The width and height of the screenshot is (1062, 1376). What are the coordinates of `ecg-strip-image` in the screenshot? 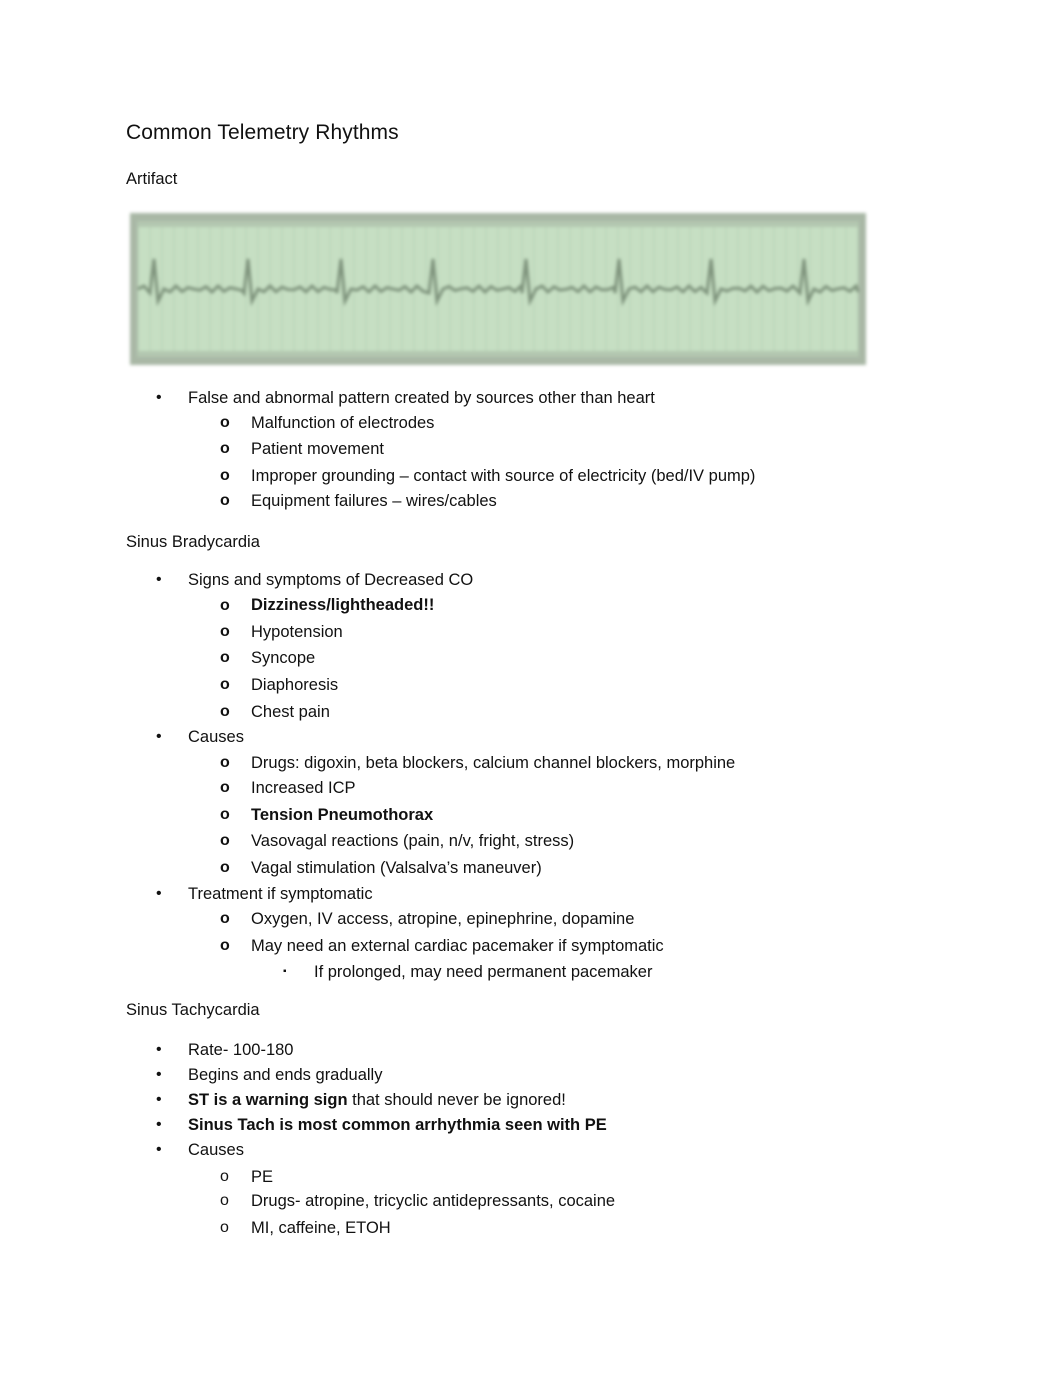 It's located at (498, 289).